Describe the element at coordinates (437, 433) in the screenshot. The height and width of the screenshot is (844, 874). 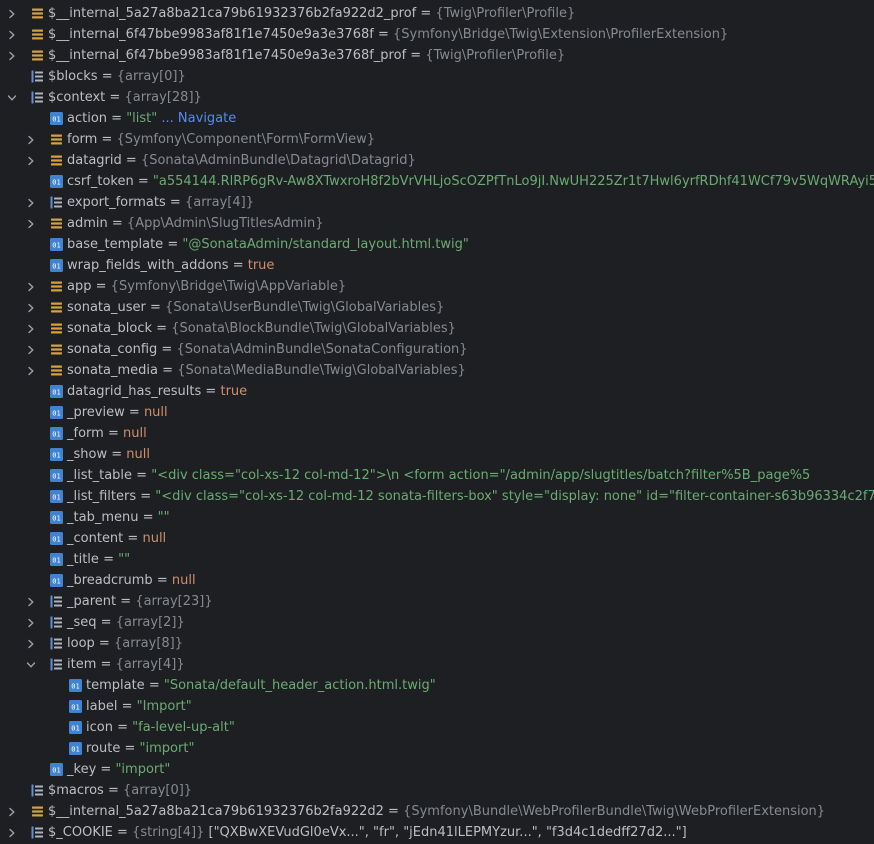
I see `tree-row: 01 _form = null` at that location.